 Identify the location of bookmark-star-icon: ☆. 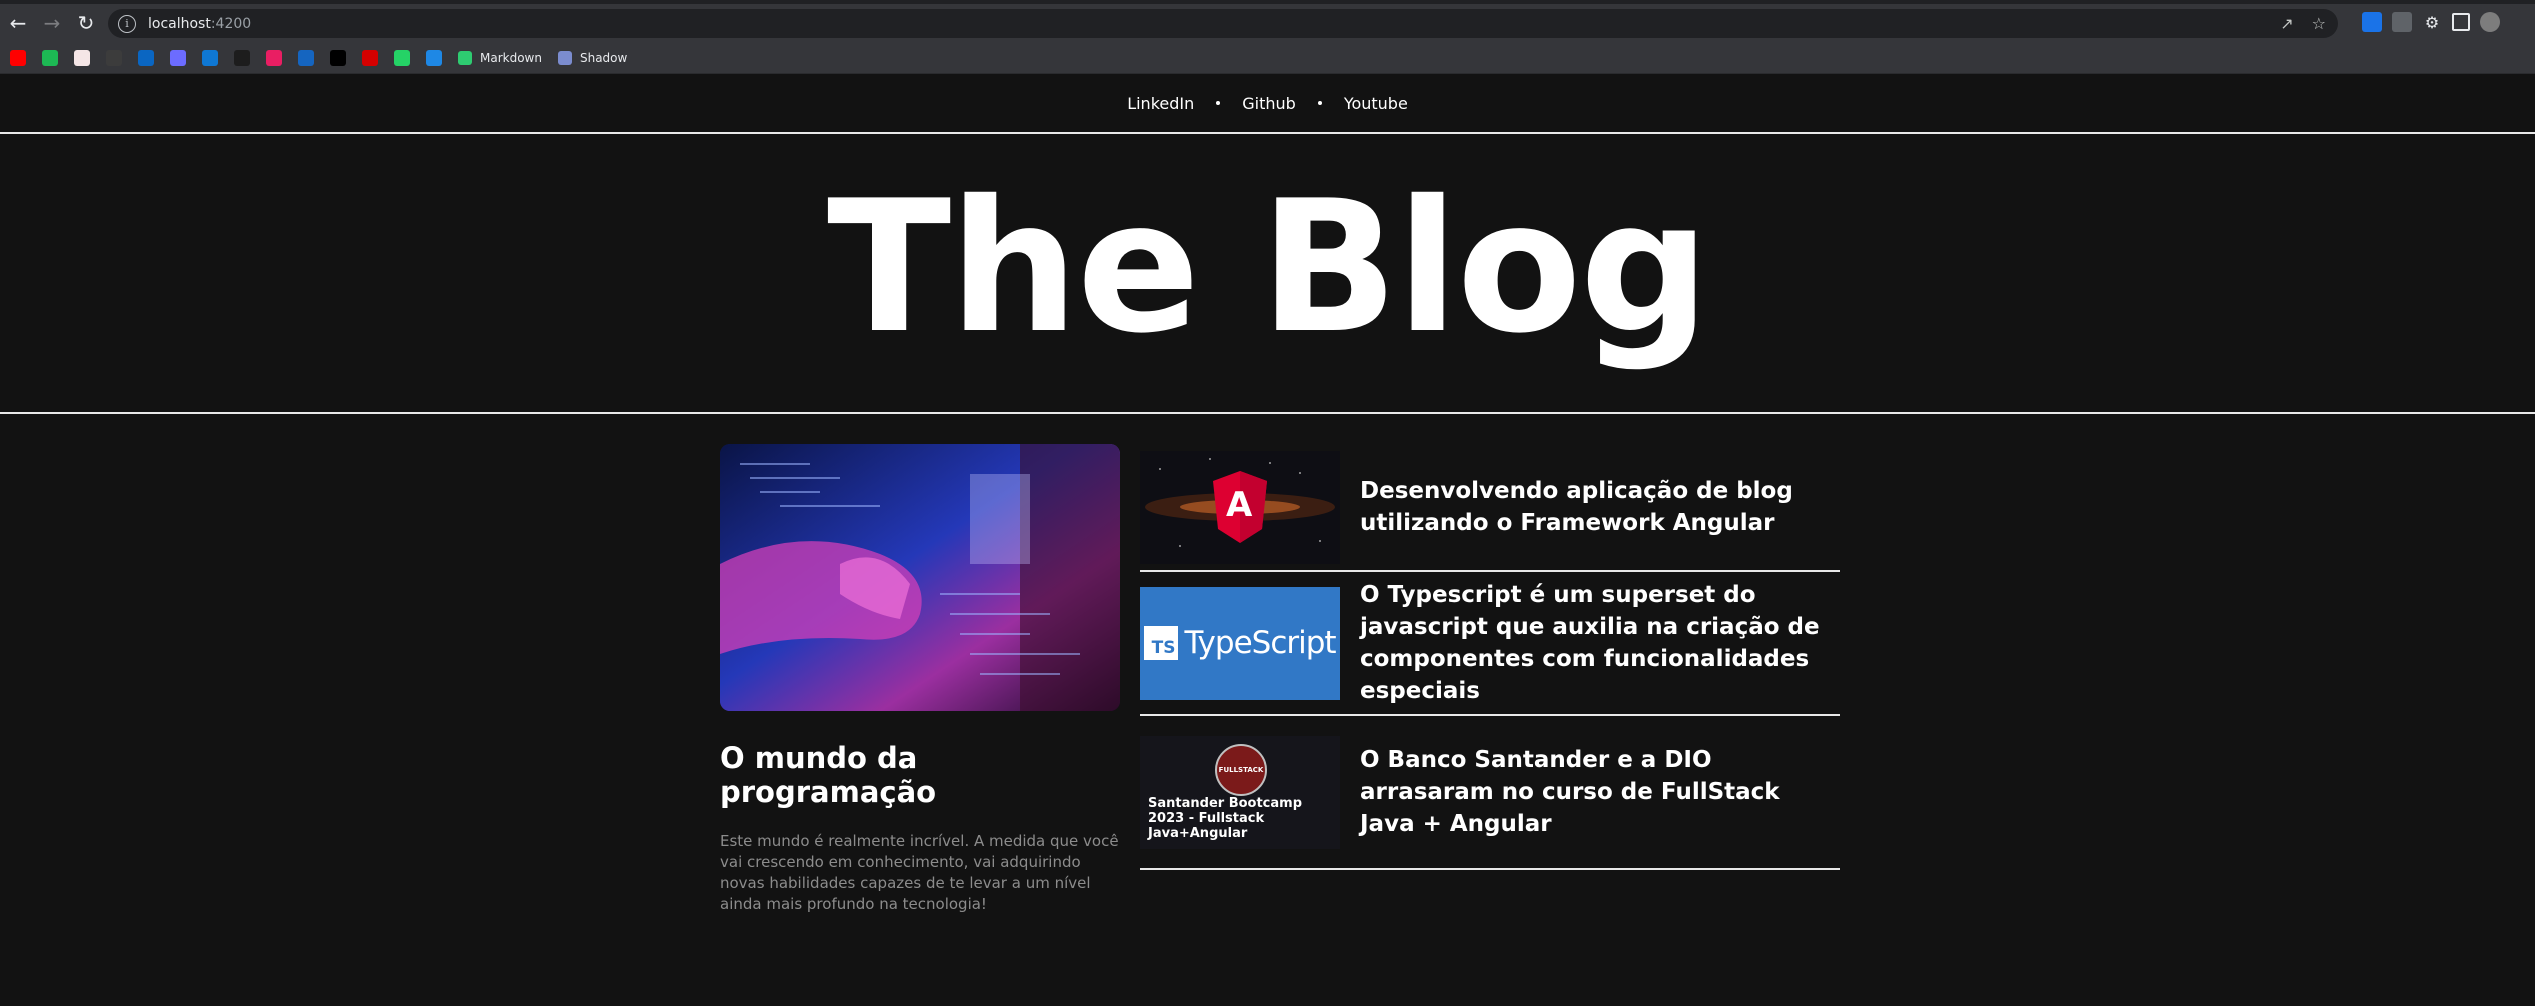
(2319, 23).